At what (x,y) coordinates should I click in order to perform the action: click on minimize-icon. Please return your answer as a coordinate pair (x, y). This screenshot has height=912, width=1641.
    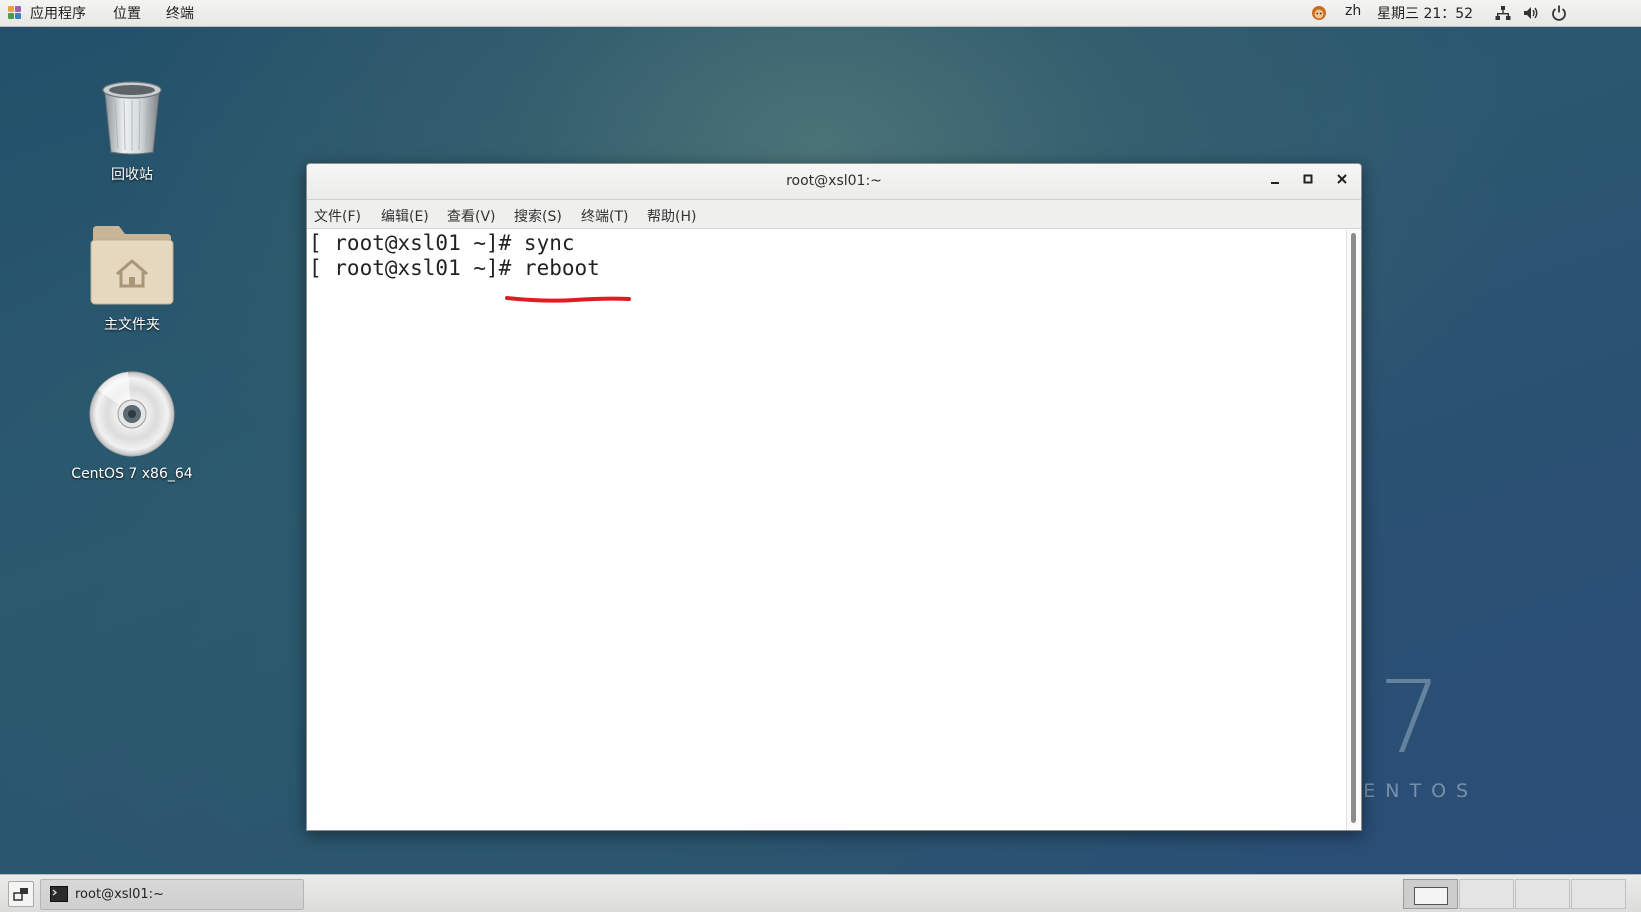
    Looking at the image, I should click on (1275, 183).